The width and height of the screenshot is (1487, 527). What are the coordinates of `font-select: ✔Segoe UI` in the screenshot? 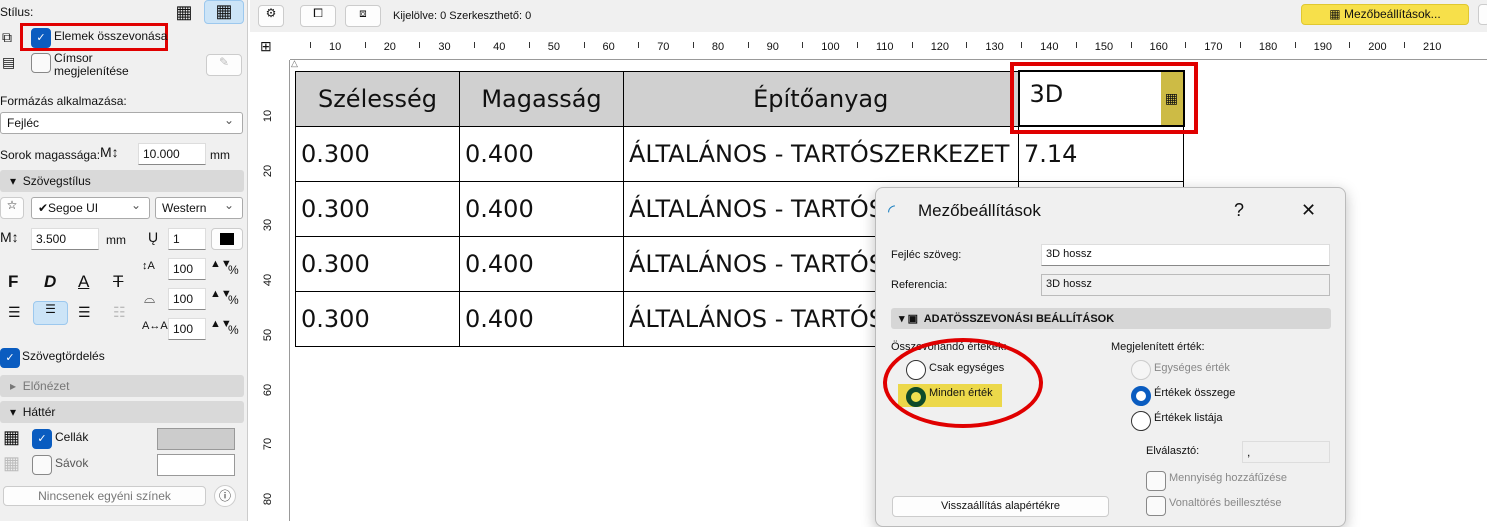 It's located at (90, 208).